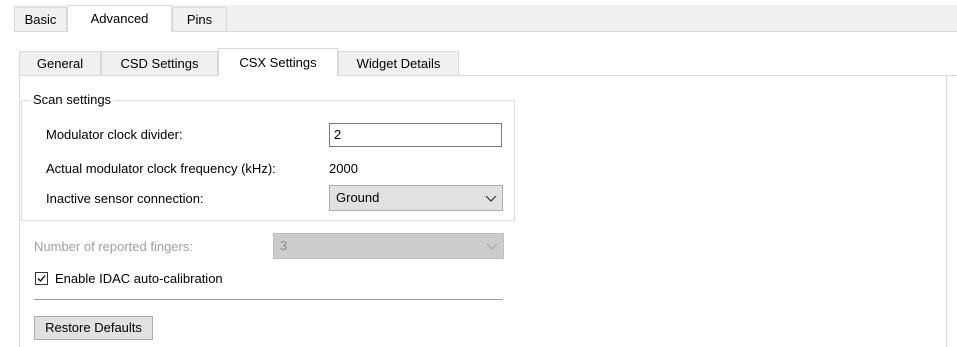  What do you see at coordinates (93, 328) in the screenshot?
I see `restore-defaults-button: Restore Defaults` at bounding box center [93, 328].